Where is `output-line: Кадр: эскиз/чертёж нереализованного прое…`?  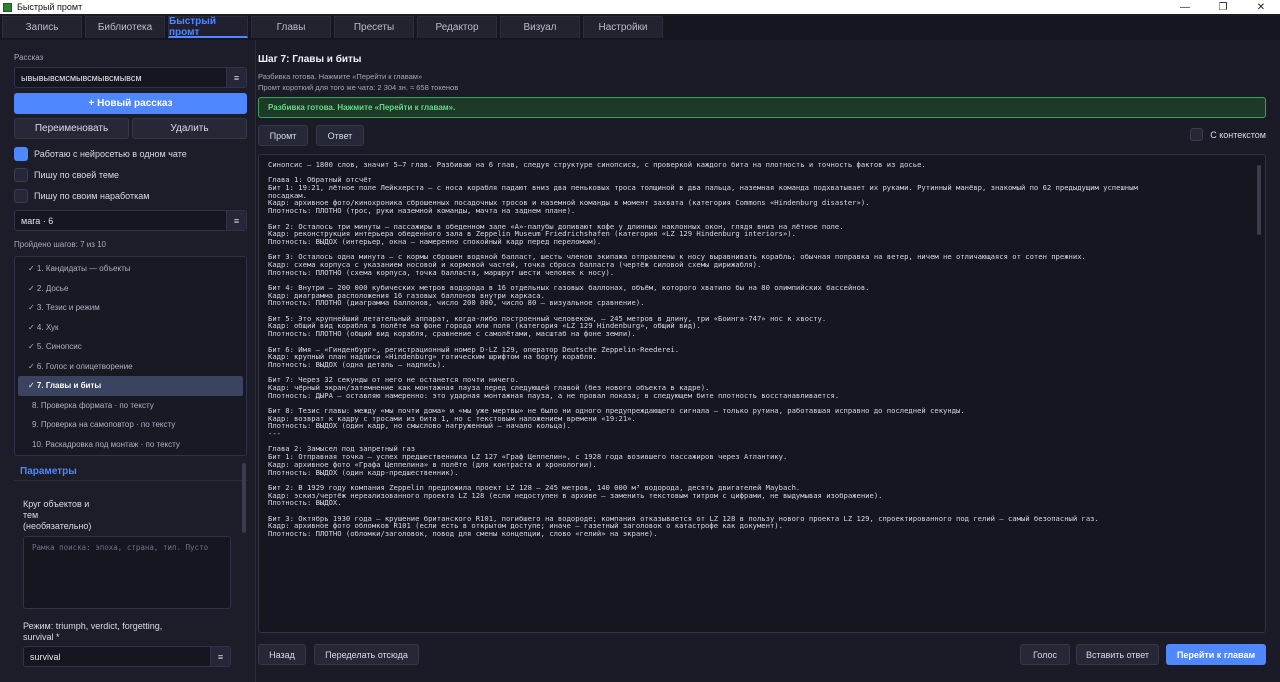
output-line: Кадр: эскиз/чертёж нереализованного прое… is located at coordinates (575, 495).